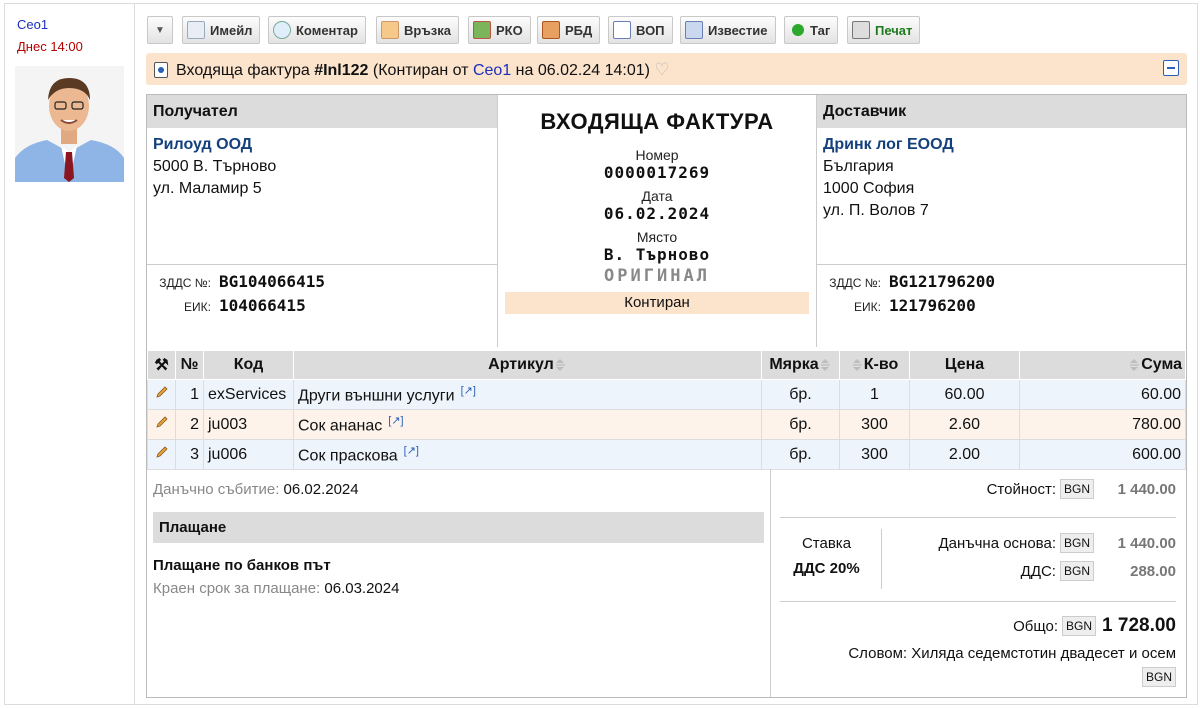 The height and width of the screenshot is (709, 1200). Describe the element at coordinates (811, 30) in the screenshot. I see `tag-button: Таг` at that location.